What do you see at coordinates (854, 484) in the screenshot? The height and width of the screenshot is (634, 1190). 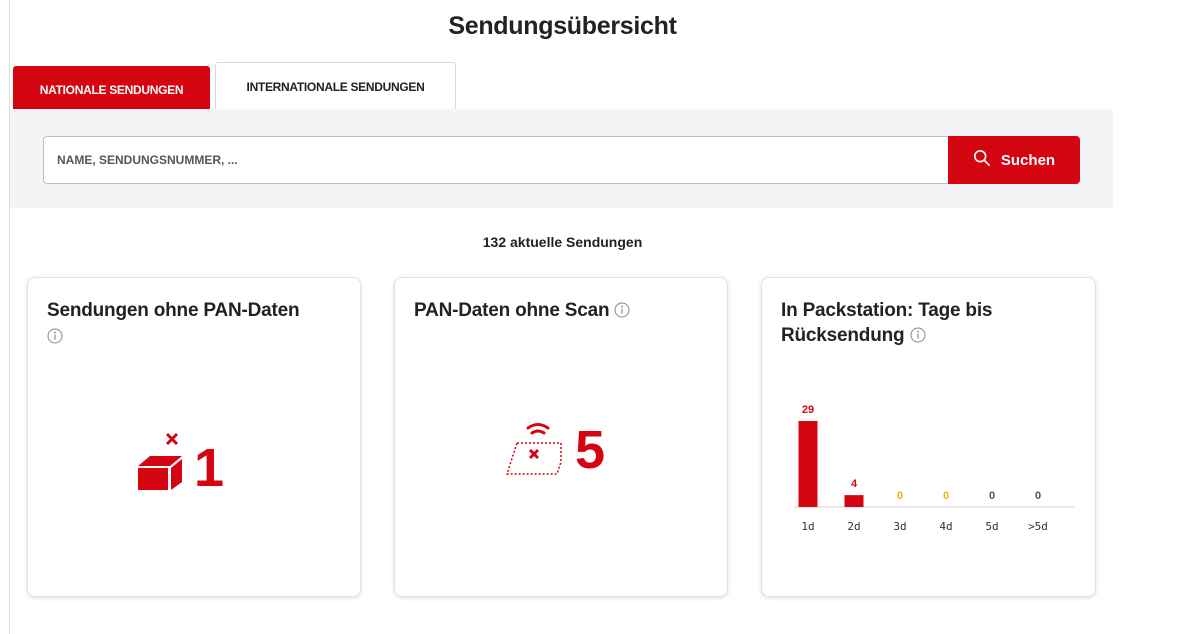 I see `bar-value-label: 4` at bounding box center [854, 484].